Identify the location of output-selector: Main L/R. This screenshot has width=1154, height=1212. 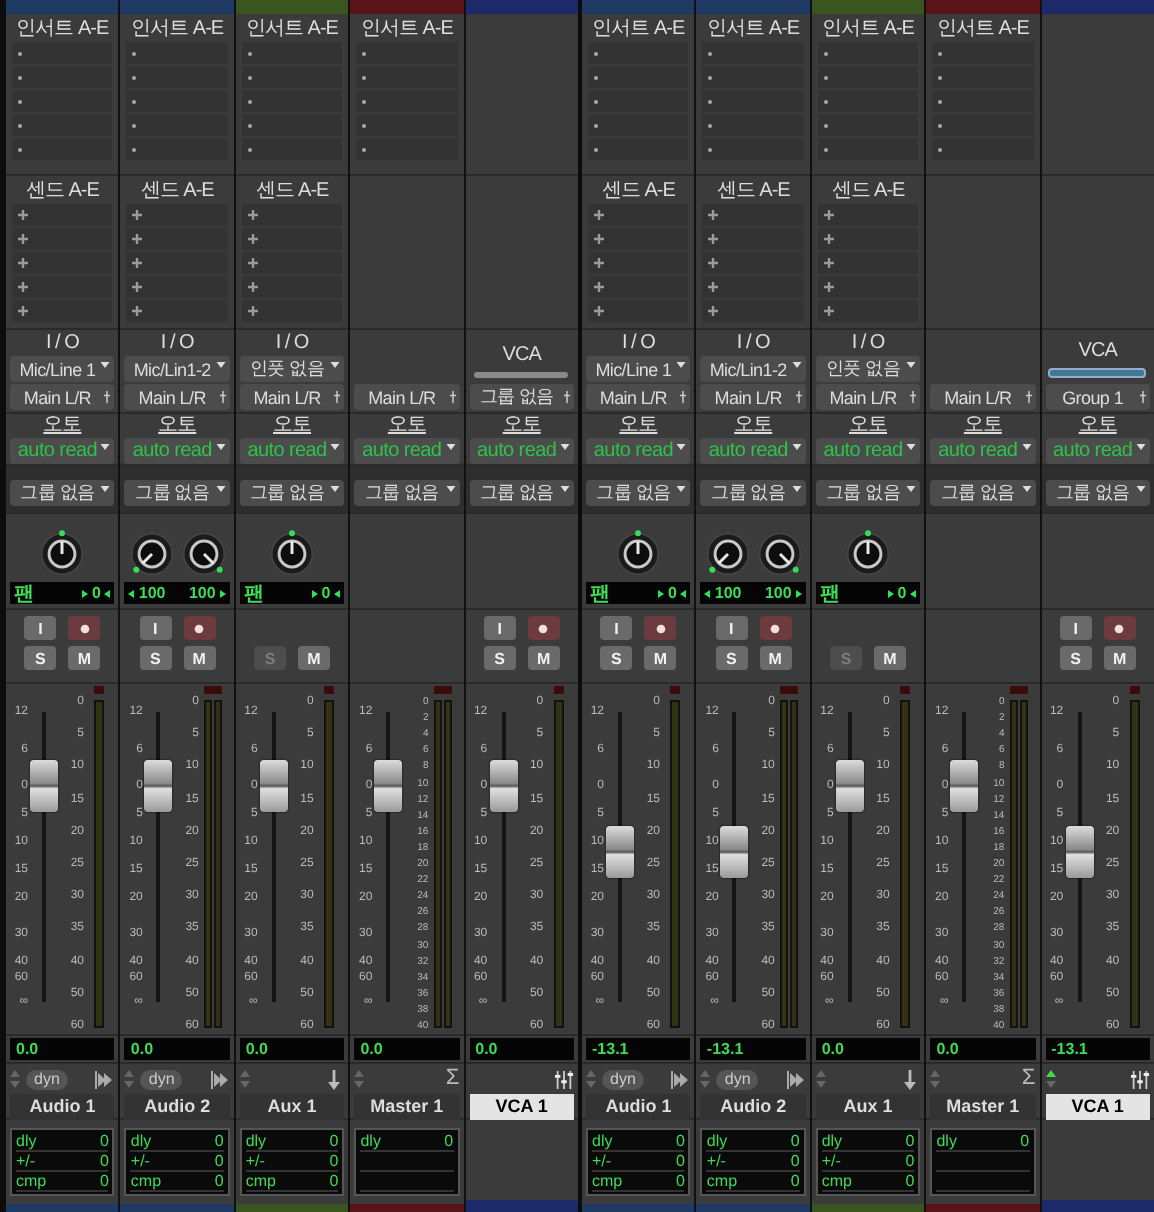
(983, 397).